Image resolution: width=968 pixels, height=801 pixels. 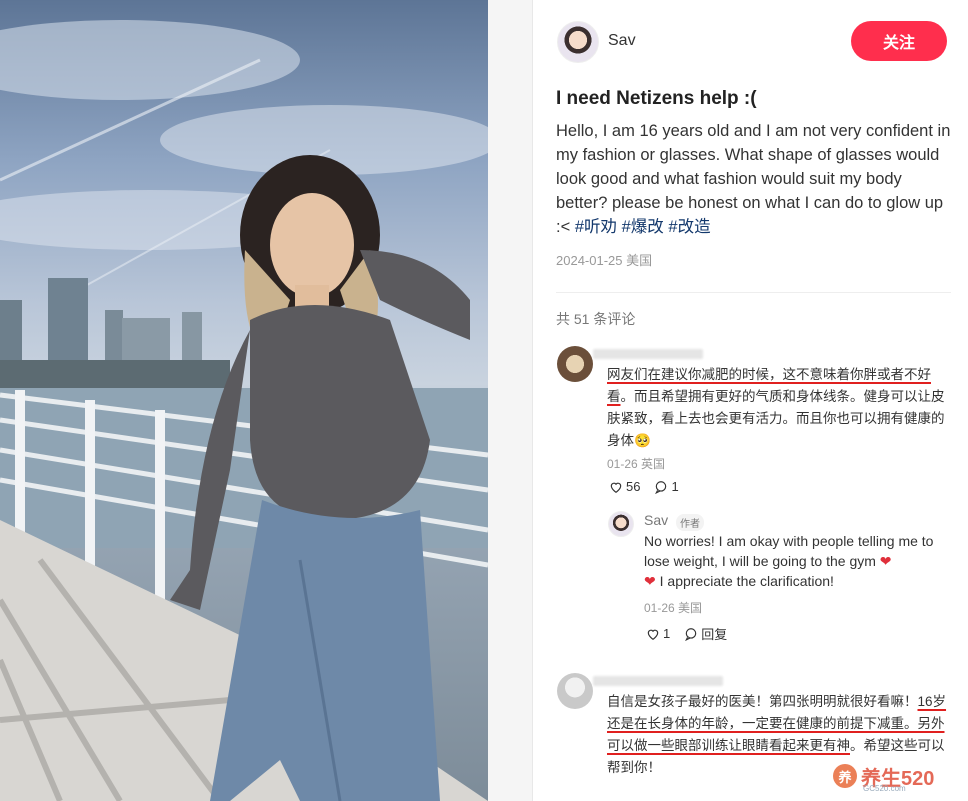 What do you see at coordinates (653, 464) in the screenshot?
I see `comment-location: 英国` at bounding box center [653, 464].